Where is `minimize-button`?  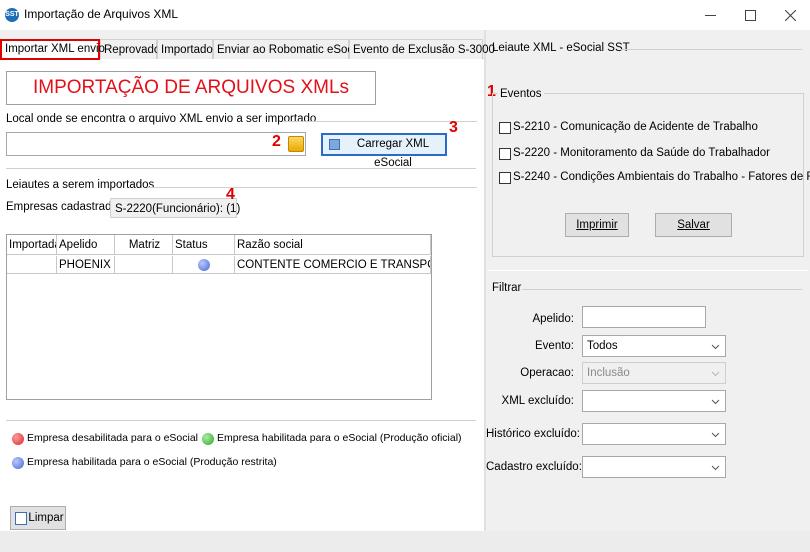 minimize-button is located at coordinates (710, 15).